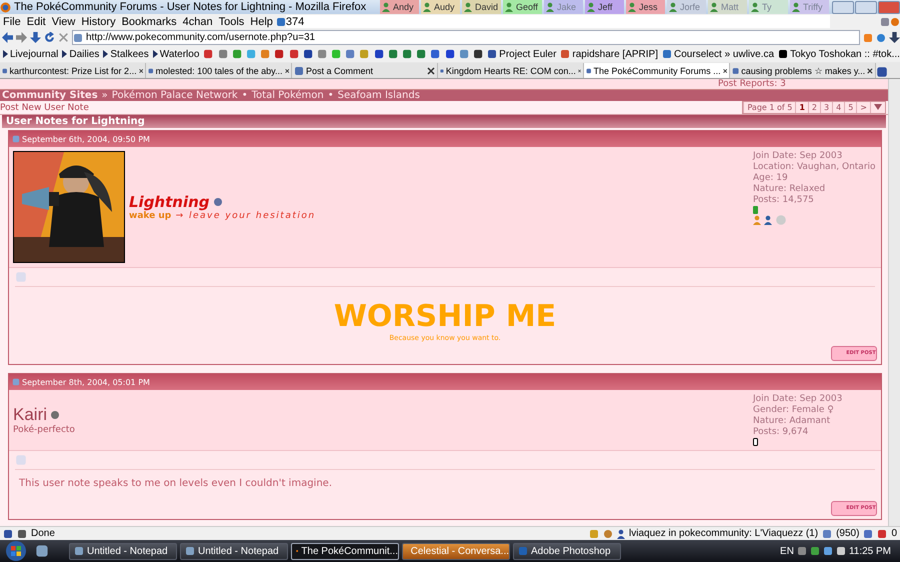  Describe the element at coordinates (481, 7) in the screenshot. I see `user-tab: David` at that location.